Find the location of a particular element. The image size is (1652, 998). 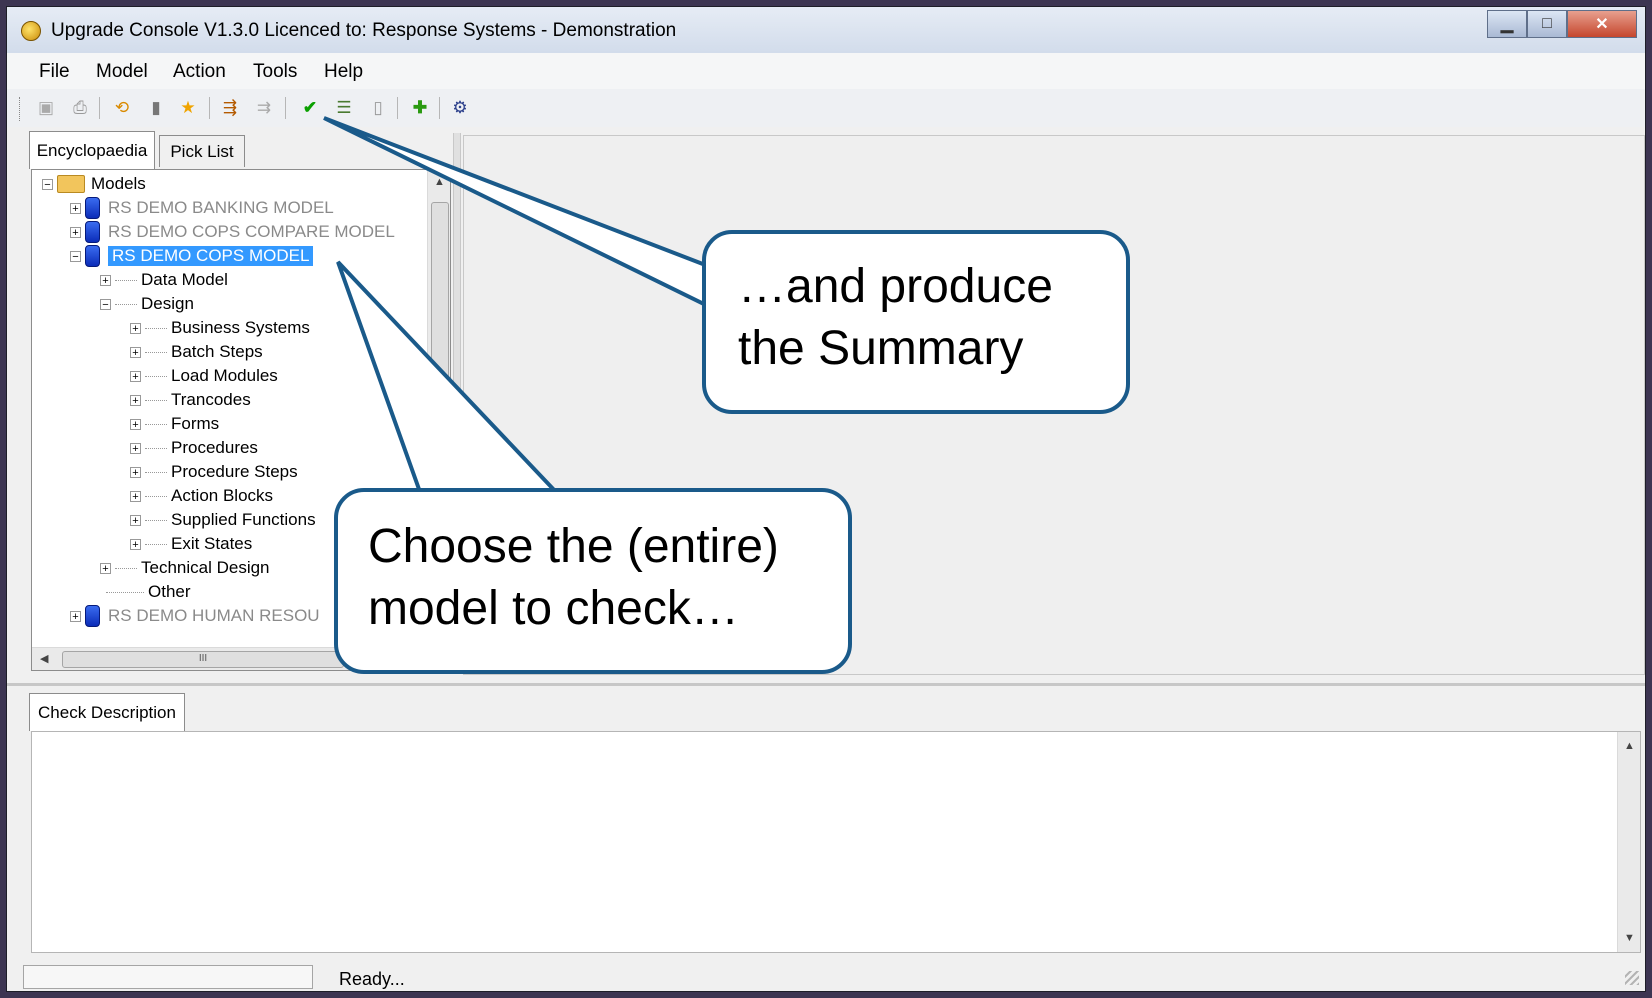

summary-callout: …and produce the Summary is located at coordinates (916, 322).